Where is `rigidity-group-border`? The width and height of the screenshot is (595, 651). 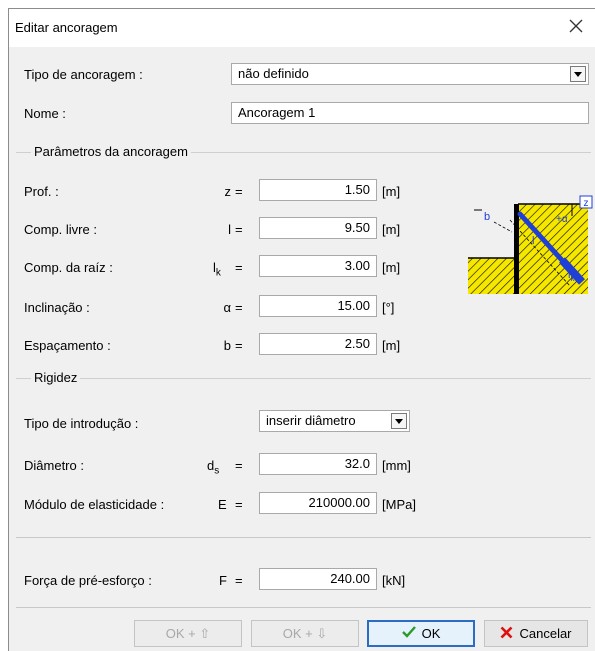 rigidity-group-border is located at coordinates (303, 378).